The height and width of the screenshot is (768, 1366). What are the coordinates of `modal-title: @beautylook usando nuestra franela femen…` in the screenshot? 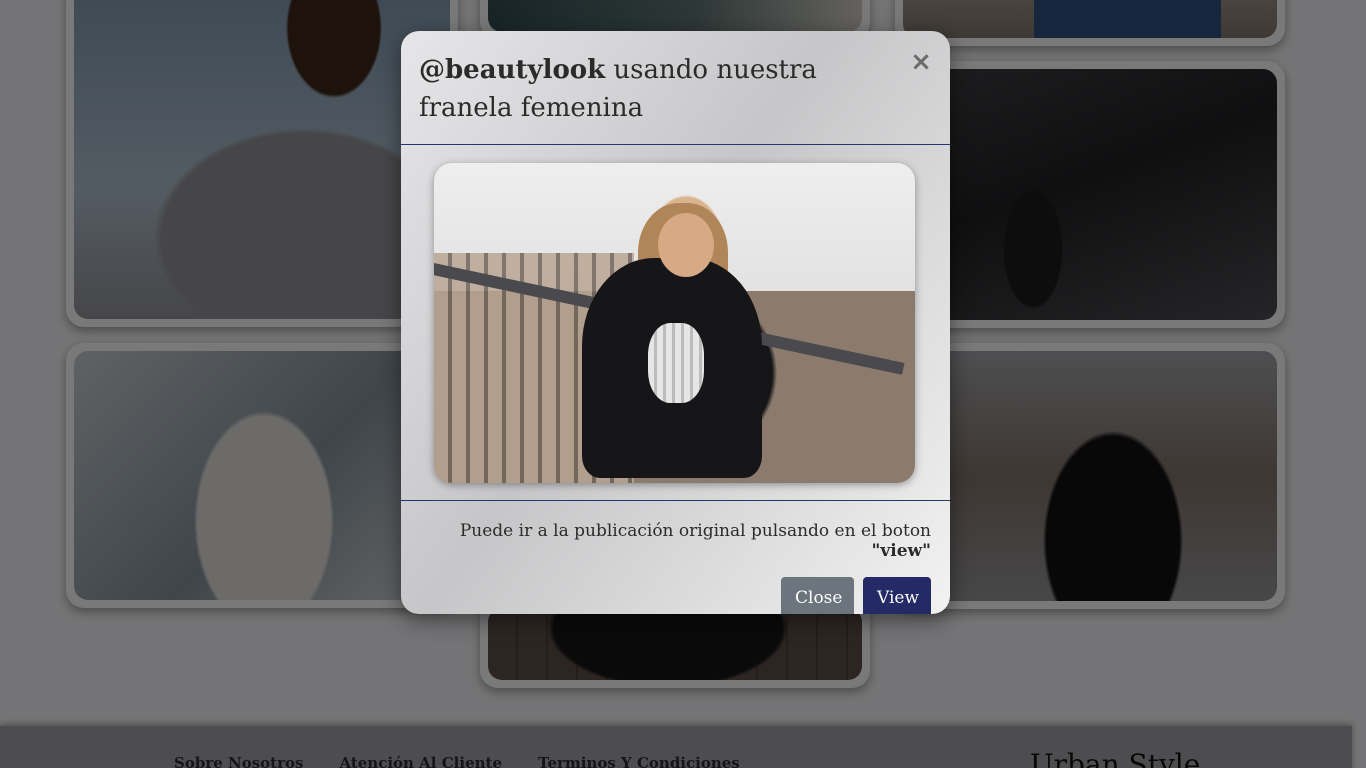 It's located at (654, 89).